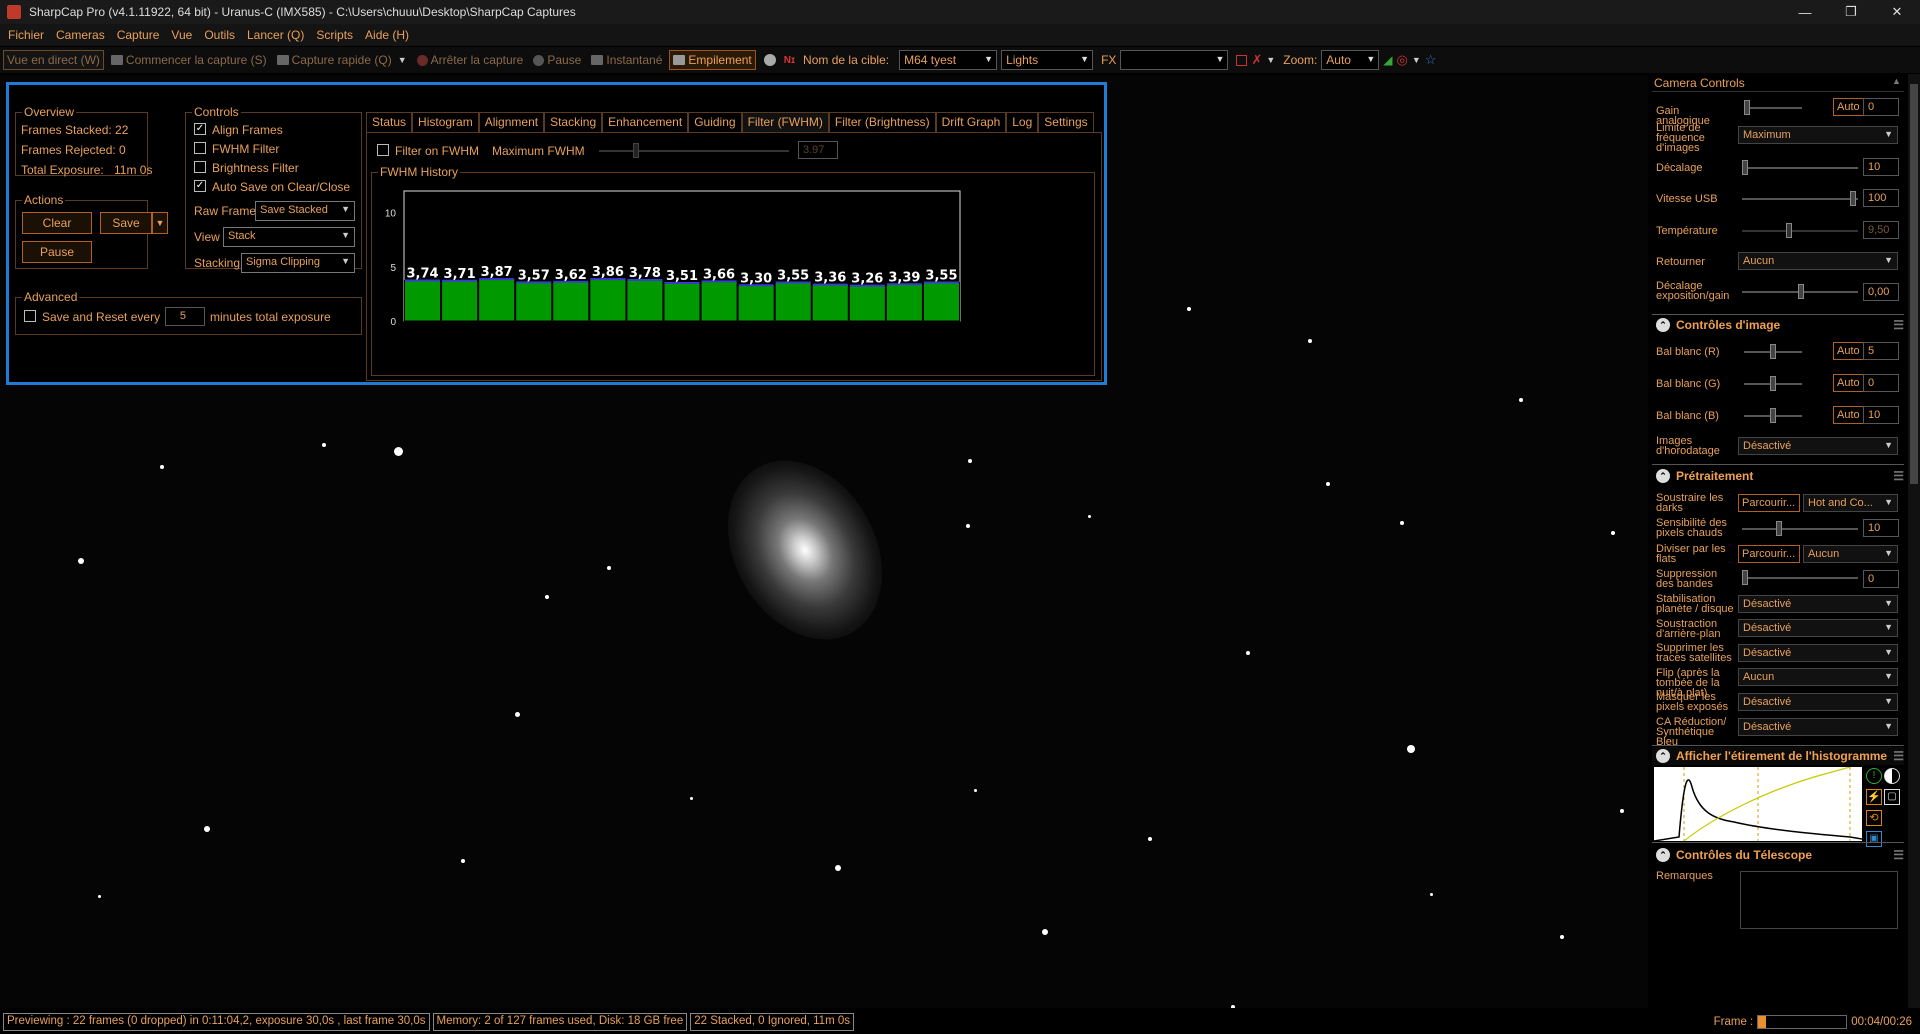  What do you see at coordinates (818, 150) in the screenshot?
I see `max-fwhm-value: 3.97` at bounding box center [818, 150].